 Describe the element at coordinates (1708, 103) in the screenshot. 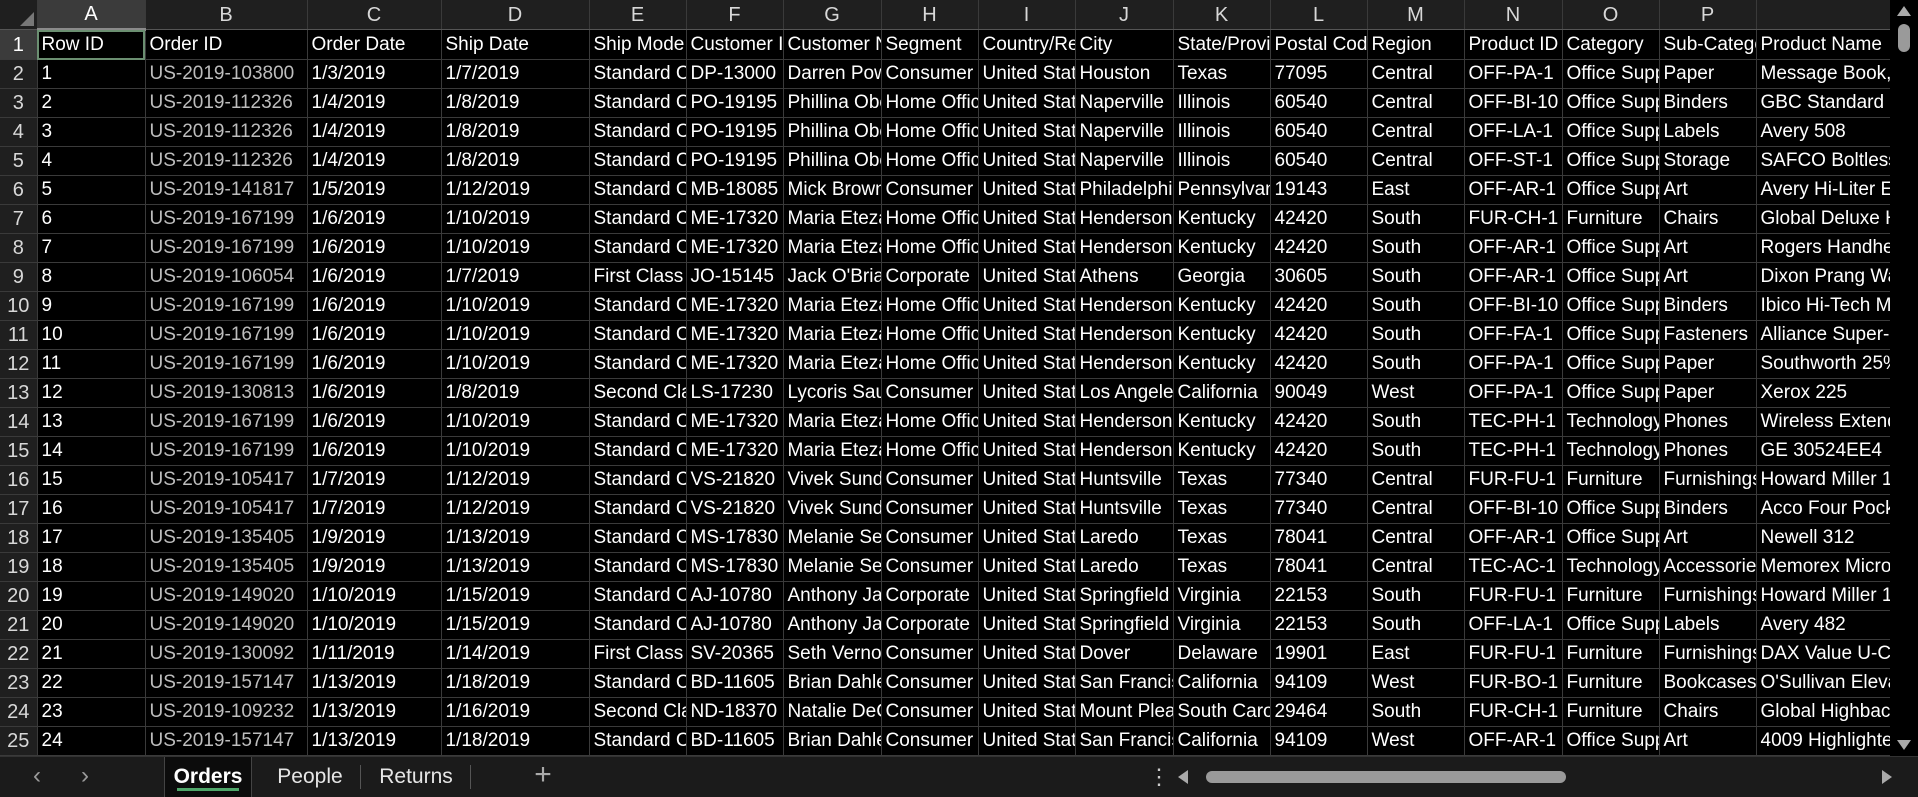

I see `grid-cell: Binders` at that location.